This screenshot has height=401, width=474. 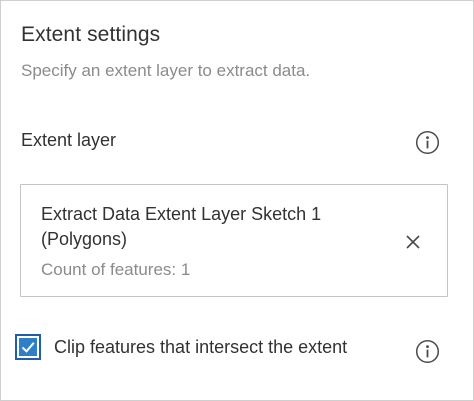 I want to click on clip-features-checkbox, so click(x=28, y=347).